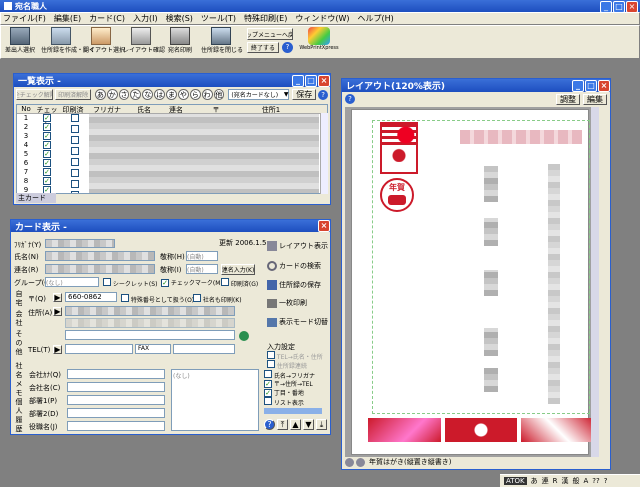 The image size is (640, 487). Describe the element at coordinates (239, 283) in the screenshot. I see `printed-check: 印刷済(G)` at that location.